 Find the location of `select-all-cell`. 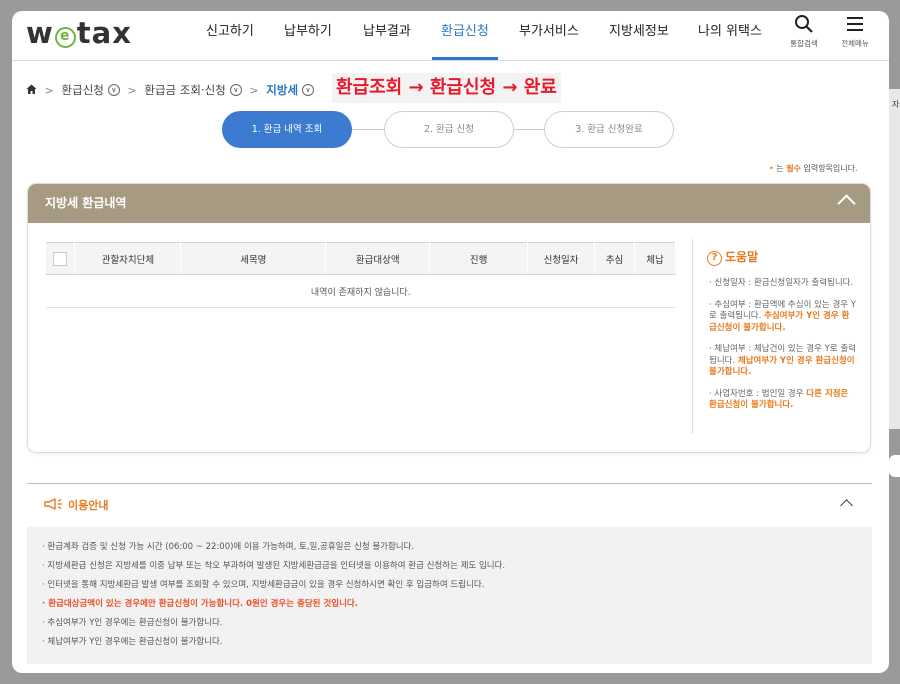

select-all-cell is located at coordinates (61, 258).